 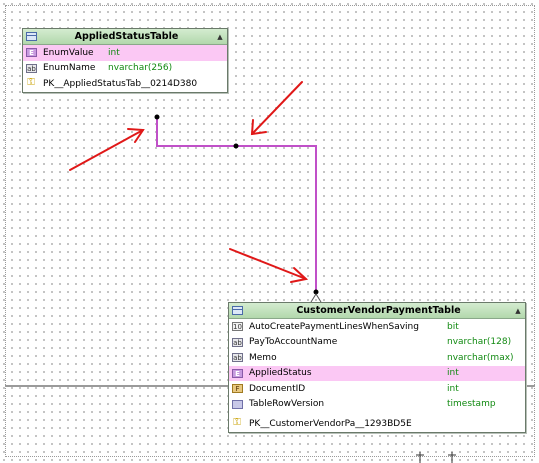 What do you see at coordinates (293, 342) in the screenshot?
I see `column-name: PayToAccountName` at bounding box center [293, 342].